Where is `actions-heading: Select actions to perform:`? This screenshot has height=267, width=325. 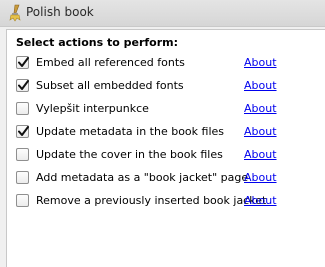
actions-heading: Select actions to perform: is located at coordinates (97, 42).